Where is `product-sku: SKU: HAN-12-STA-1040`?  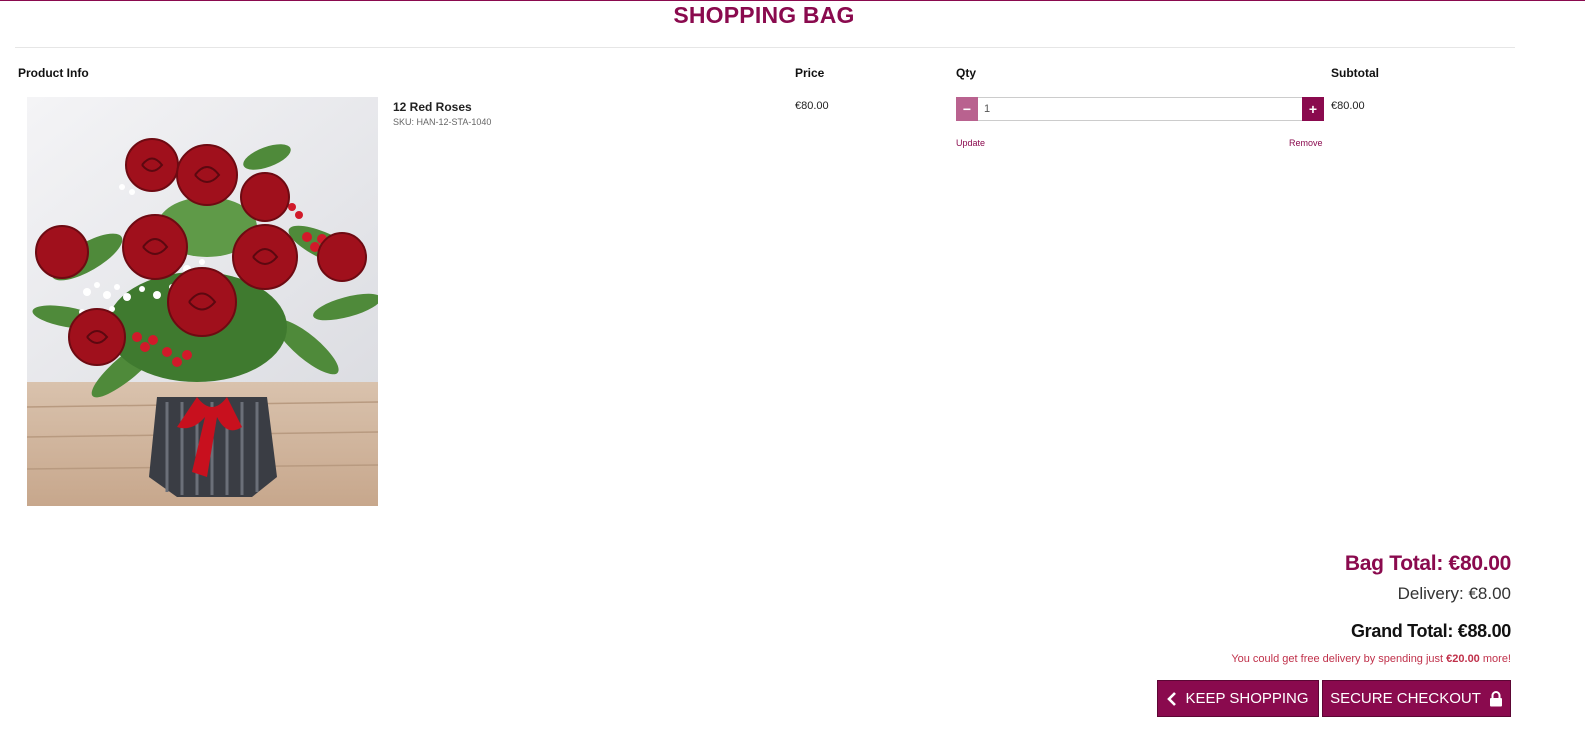 product-sku: SKU: HAN-12-STA-1040 is located at coordinates (442, 122).